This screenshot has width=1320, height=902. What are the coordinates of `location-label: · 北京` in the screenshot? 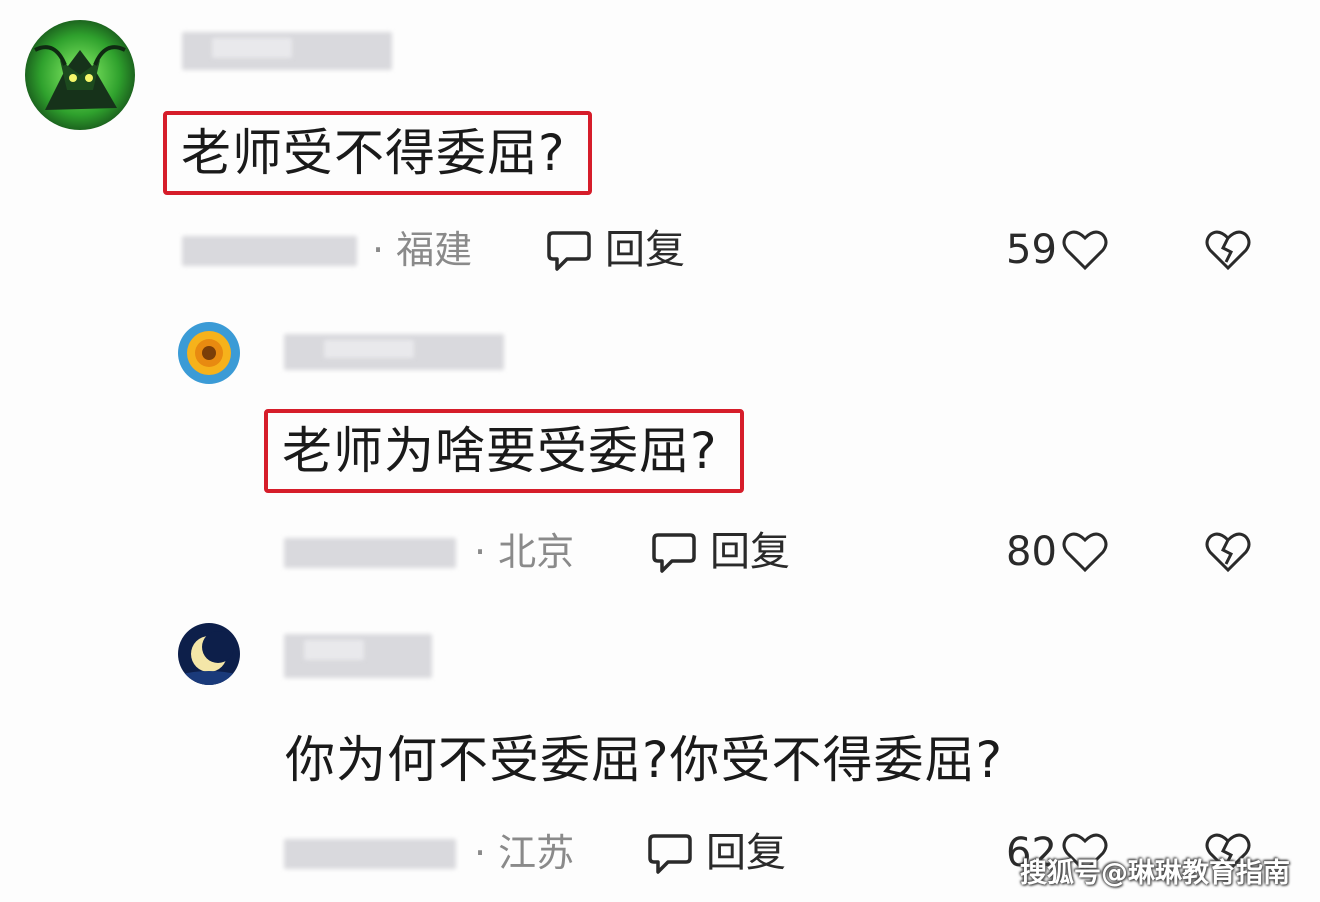 It's located at (524, 552).